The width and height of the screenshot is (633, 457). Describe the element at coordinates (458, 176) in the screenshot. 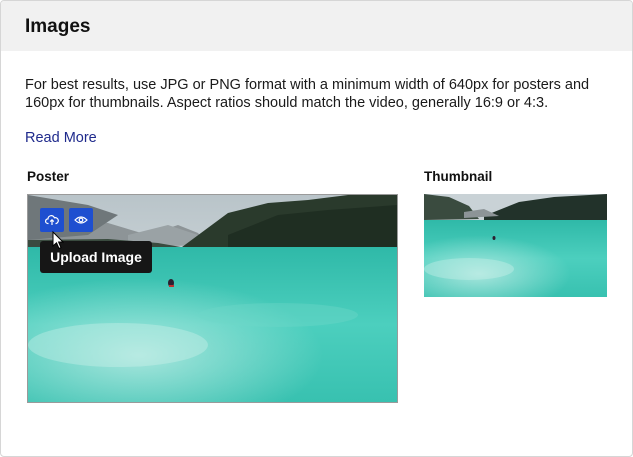

I see `thumbnail-label: Thumbnail` at that location.